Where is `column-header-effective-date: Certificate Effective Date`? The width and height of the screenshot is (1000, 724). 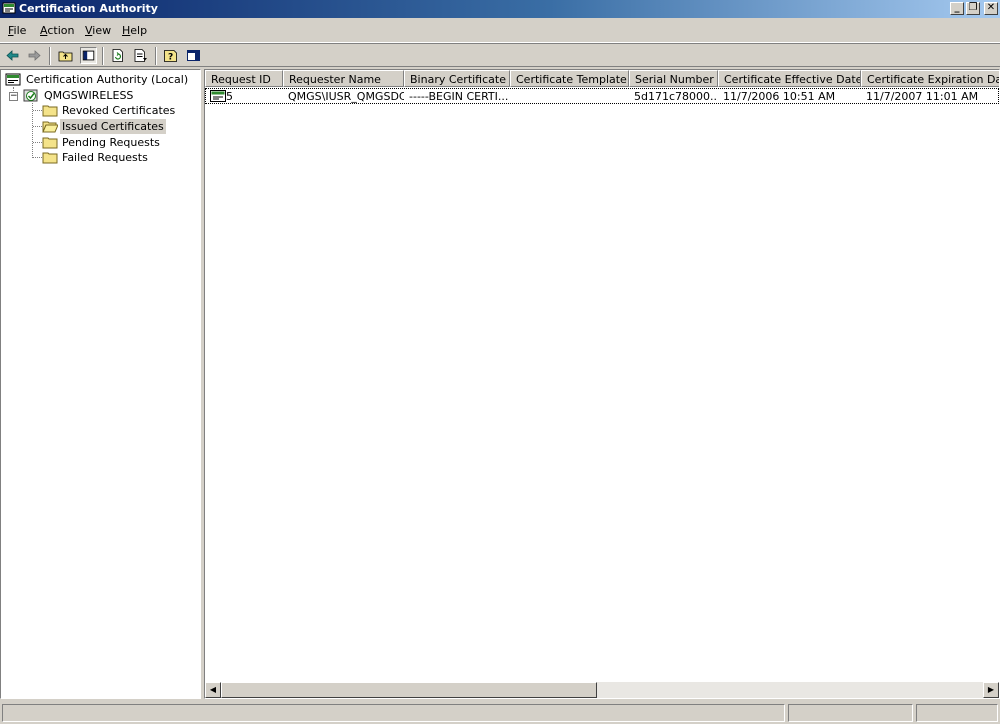
column-header-effective-date: Certificate Effective Date is located at coordinates (789, 78).